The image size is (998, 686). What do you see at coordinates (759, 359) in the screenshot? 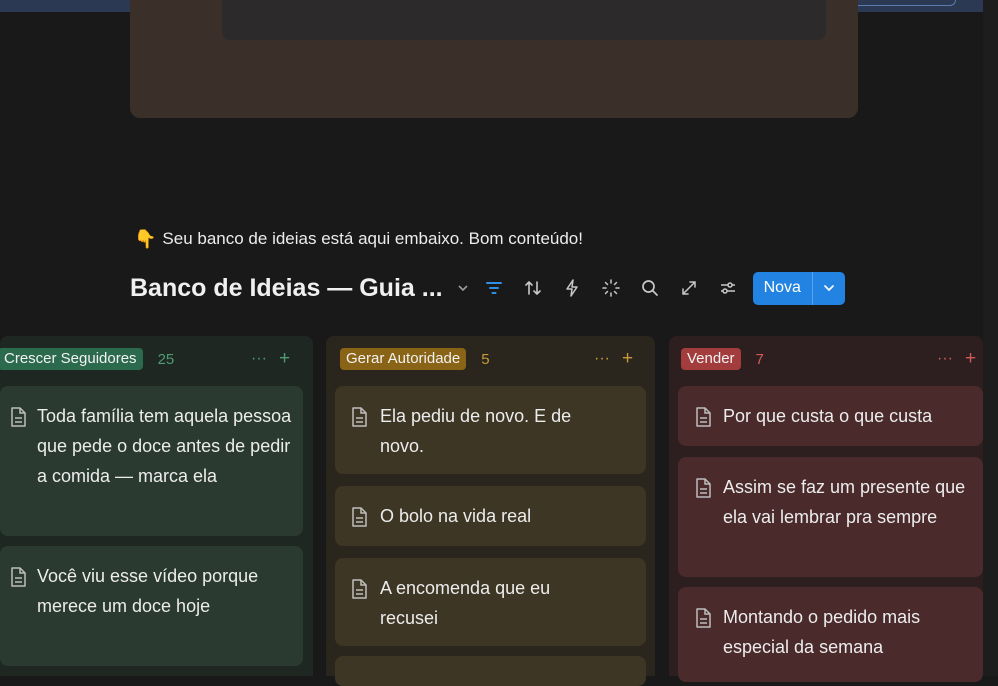
I see `column-count: 7` at bounding box center [759, 359].